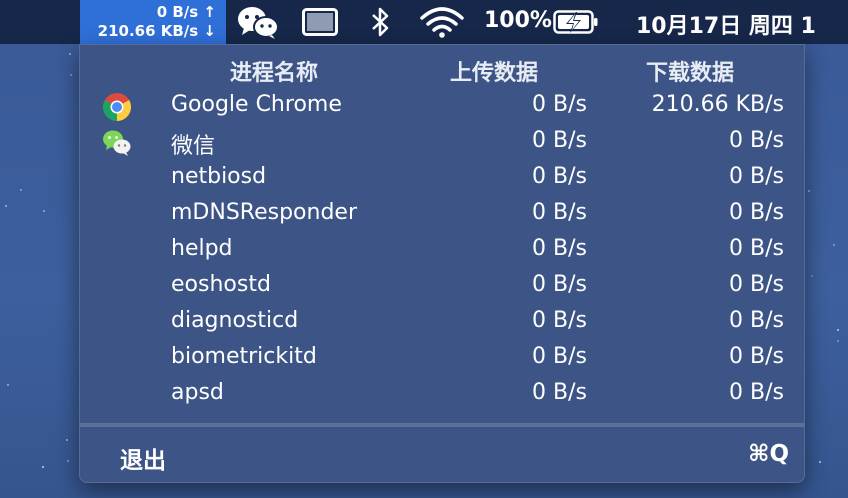 This screenshot has width=848, height=498. Describe the element at coordinates (442, 251) in the screenshot. I see `process-row: helpd 0 B/s 0 B/s` at that location.